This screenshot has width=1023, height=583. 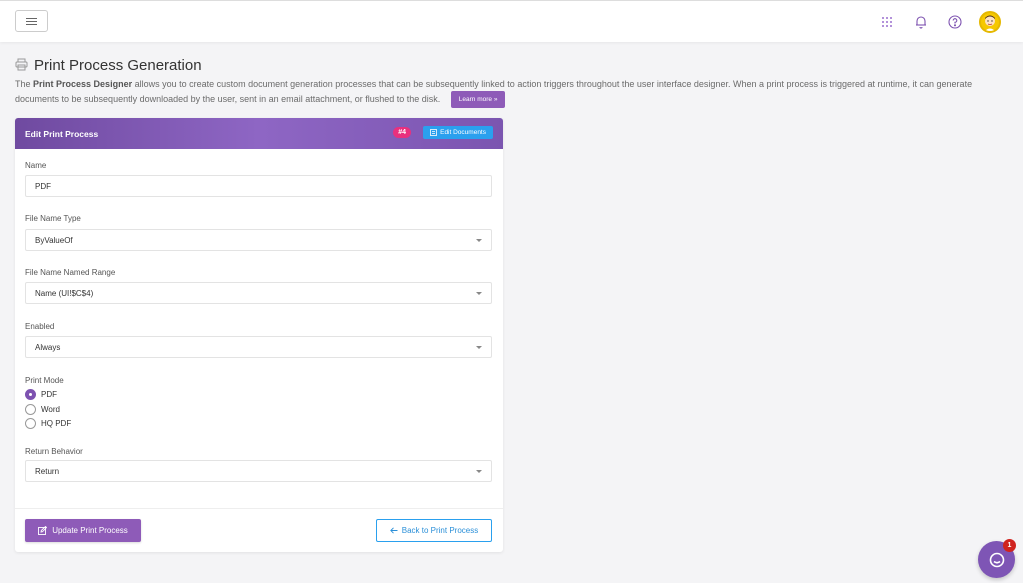 I want to click on print-mode-option: Word, so click(x=50, y=409).